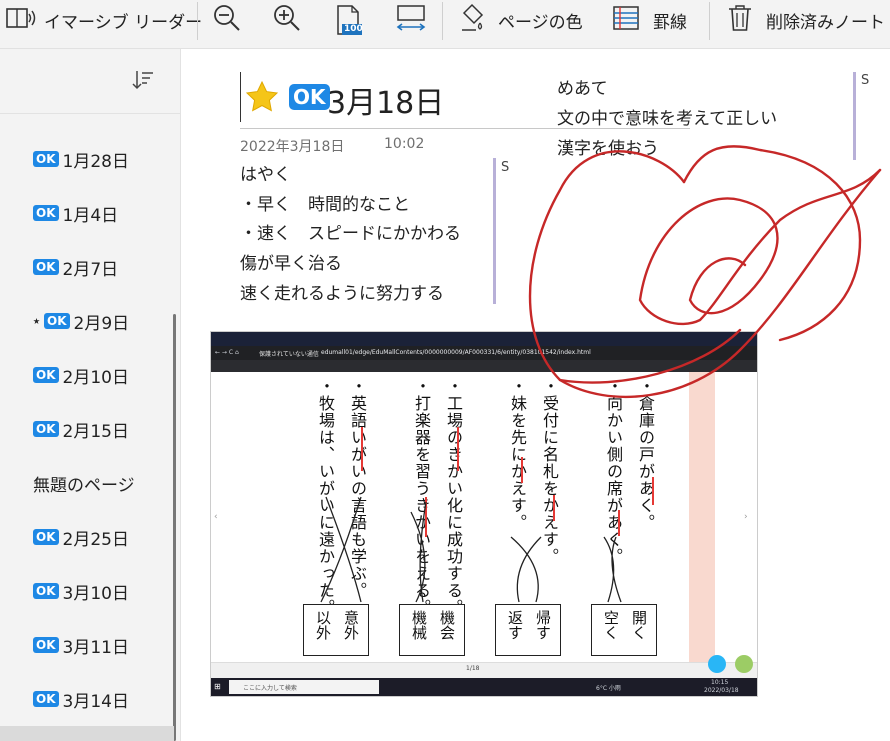 This screenshot has width=890, height=741. What do you see at coordinates (216, 517) in the screenshot?
I see `prev-arrow-icon: ‹` at bounding box center [216, 517].